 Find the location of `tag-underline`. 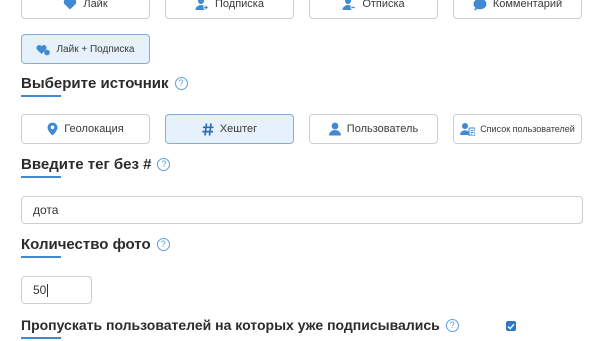

tag-underline is located at coordinates (41, 177).